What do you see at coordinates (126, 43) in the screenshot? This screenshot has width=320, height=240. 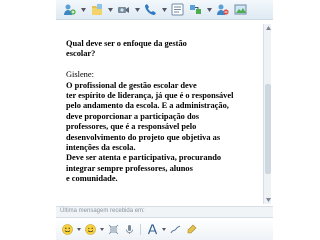 I see `message-line: Qual deve ser o enfoque da gestão` at bounding box center [126, 43].